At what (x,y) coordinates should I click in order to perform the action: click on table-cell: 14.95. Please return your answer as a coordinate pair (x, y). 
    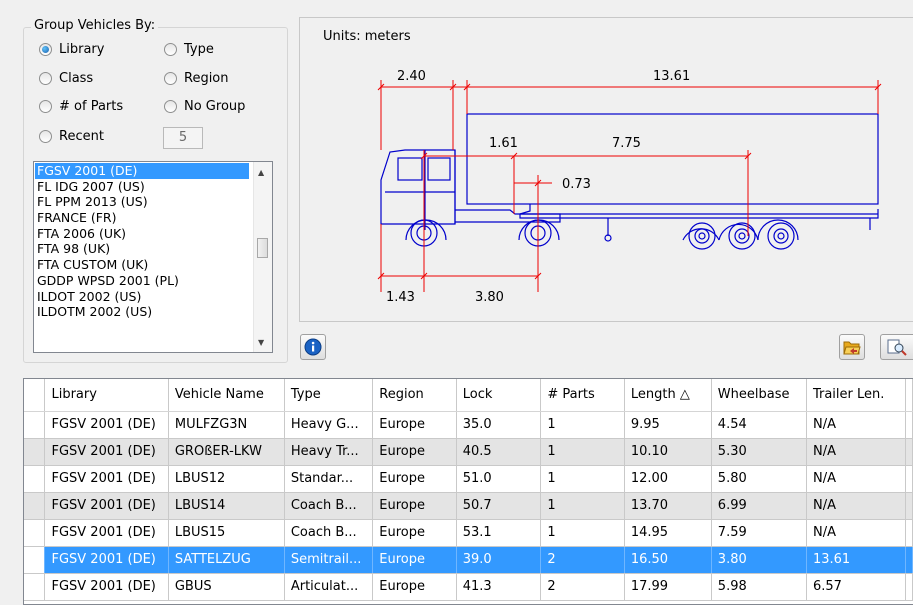
    Looking at the image, I should click on (668, 533).